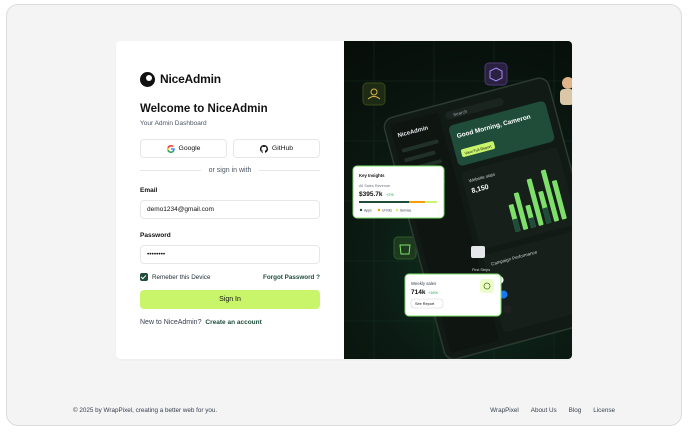  Describe the element at coordinates (230, 79) in the screenshot. I see `brand-logo: NiceAdmin` at that location.